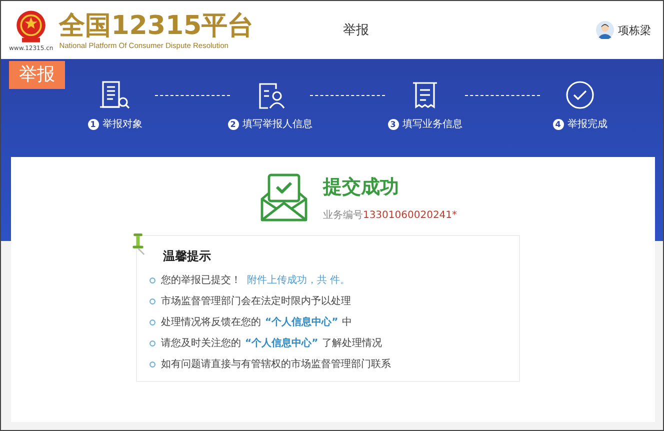 Image resolution: width=664 pixels, height=431 pixels. Describe the element at coordinates (138, 244) in the screenshot. I see `pushpin-icon` at that location.